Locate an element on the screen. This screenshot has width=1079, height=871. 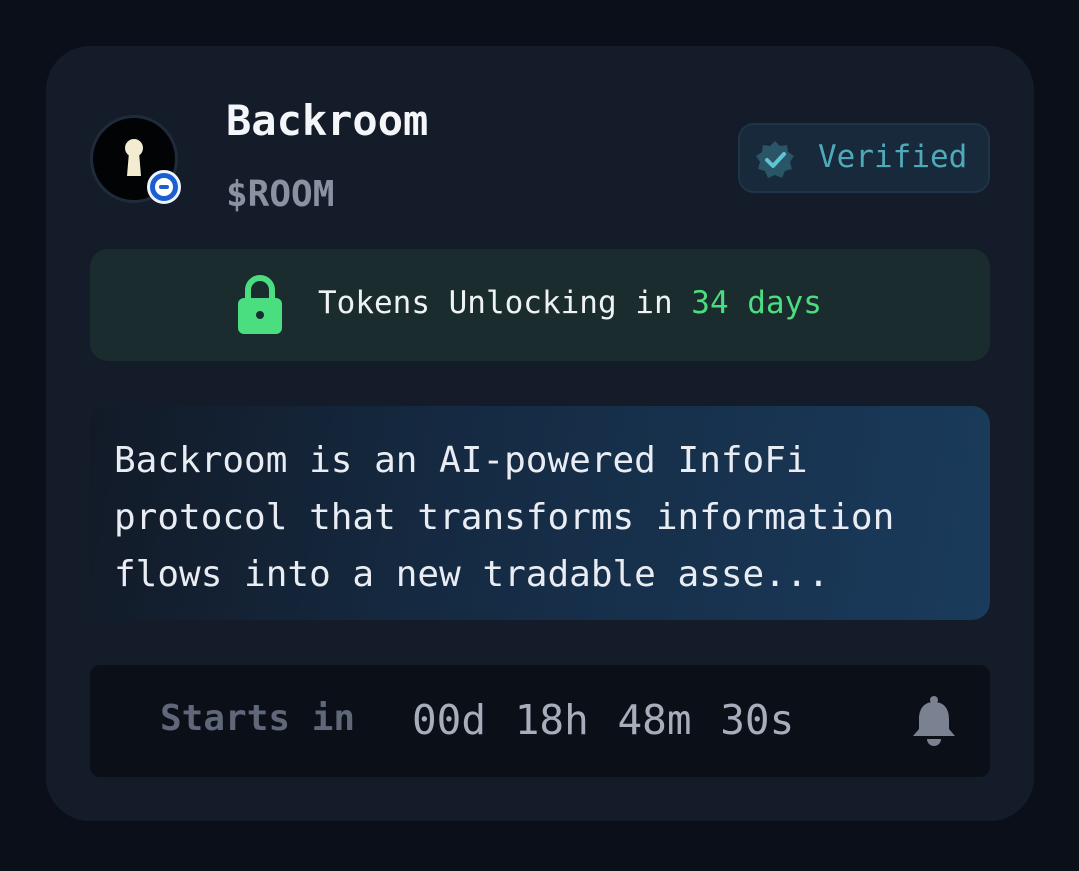
verified-check-icon is located at coordinates (775, 159).